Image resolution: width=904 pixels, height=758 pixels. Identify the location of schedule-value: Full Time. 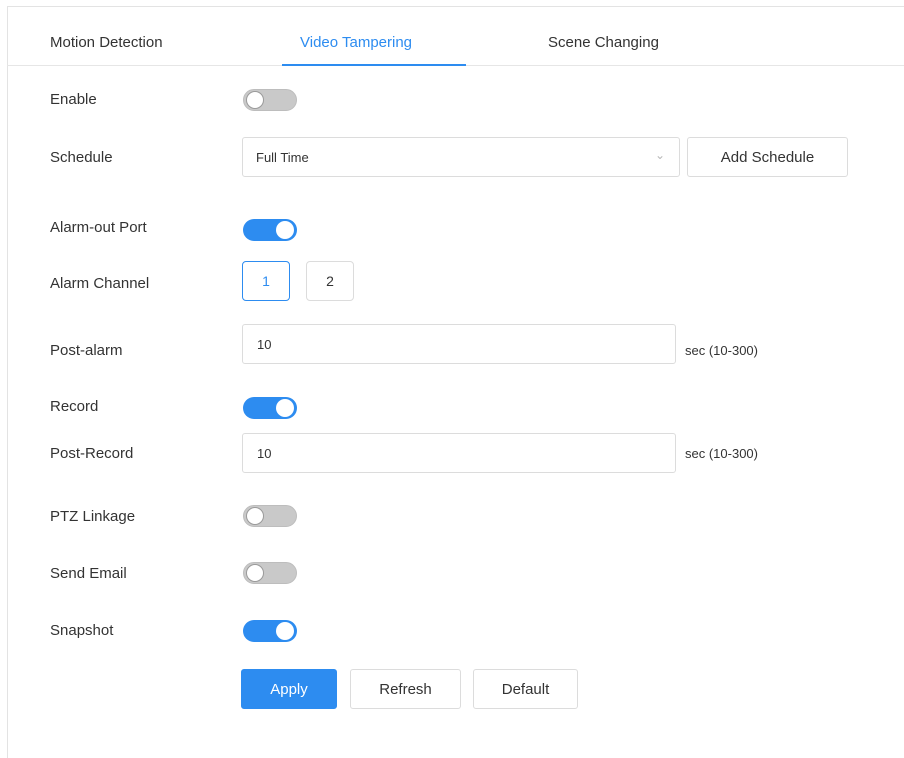
(282, 157).